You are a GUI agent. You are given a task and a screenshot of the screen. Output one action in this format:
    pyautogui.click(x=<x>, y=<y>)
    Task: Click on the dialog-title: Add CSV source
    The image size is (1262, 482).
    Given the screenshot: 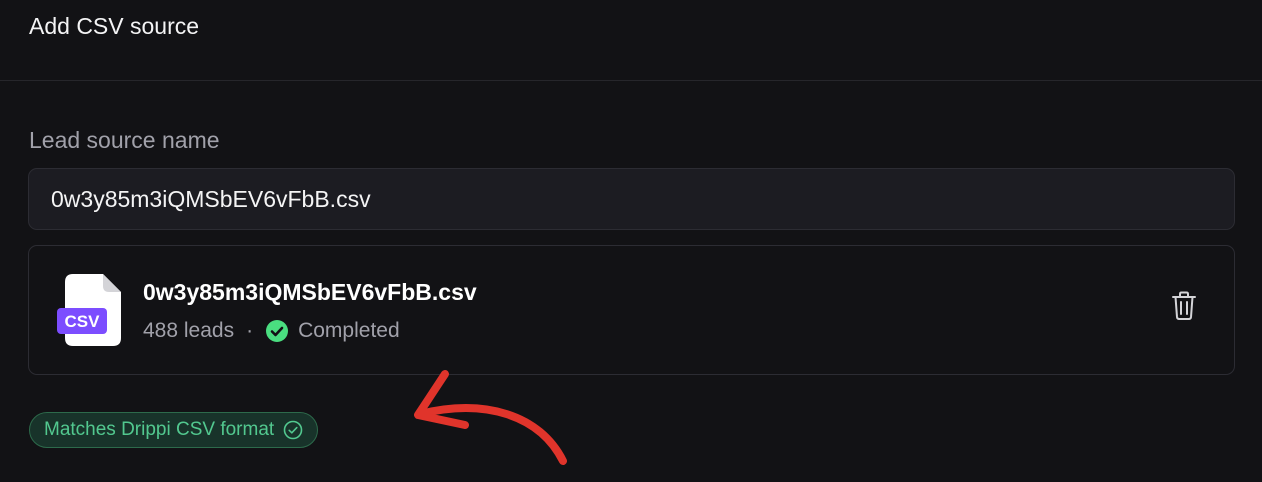 What is the action you would take?
    pyautogui.click(x=114, y=26)
    